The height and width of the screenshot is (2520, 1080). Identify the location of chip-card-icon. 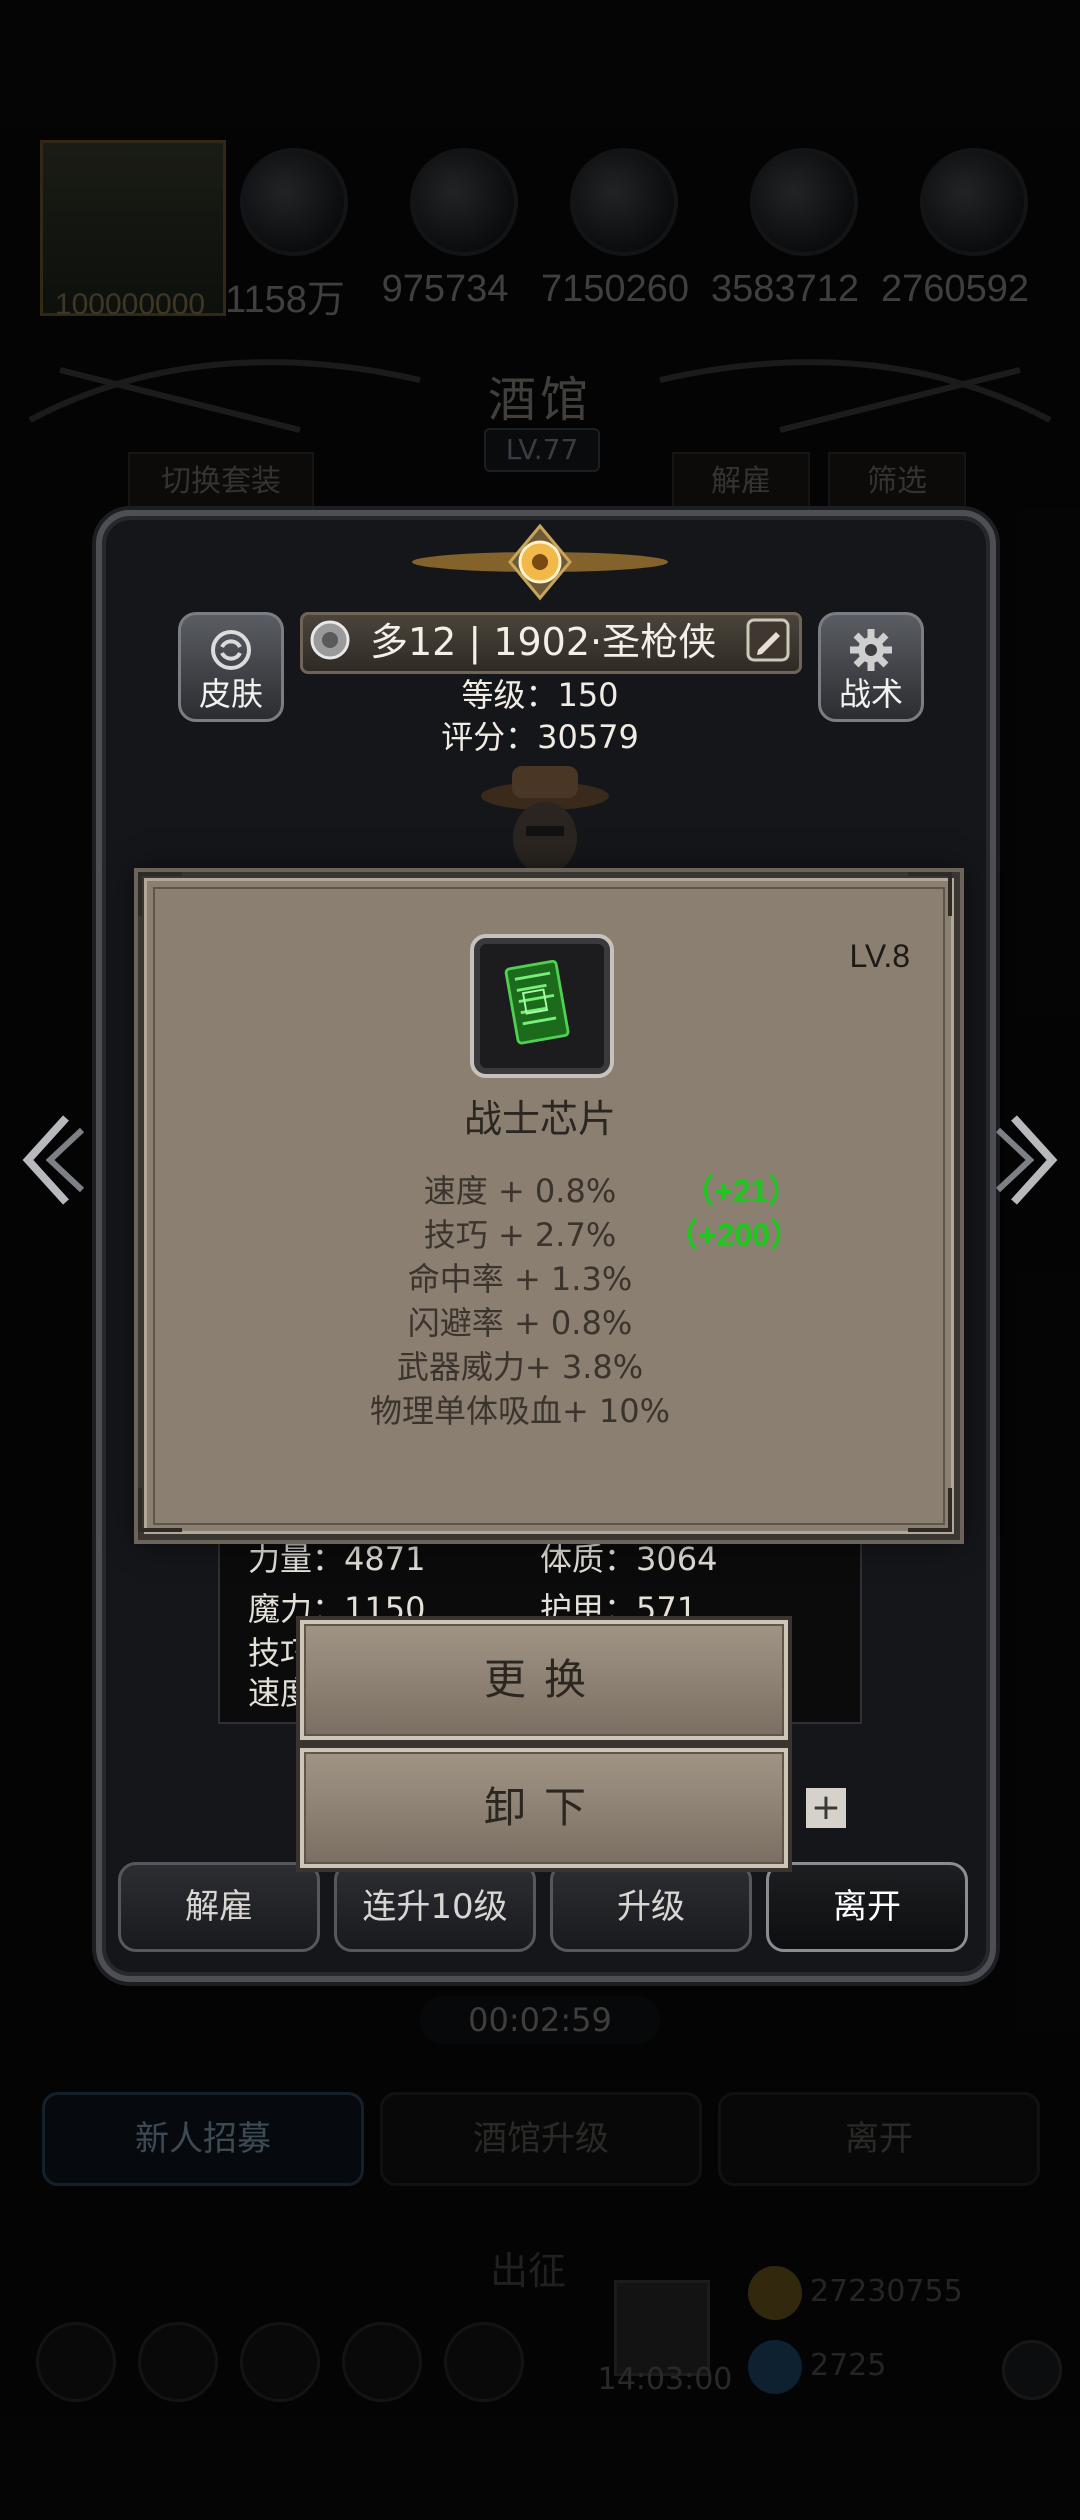
(537, 1002).